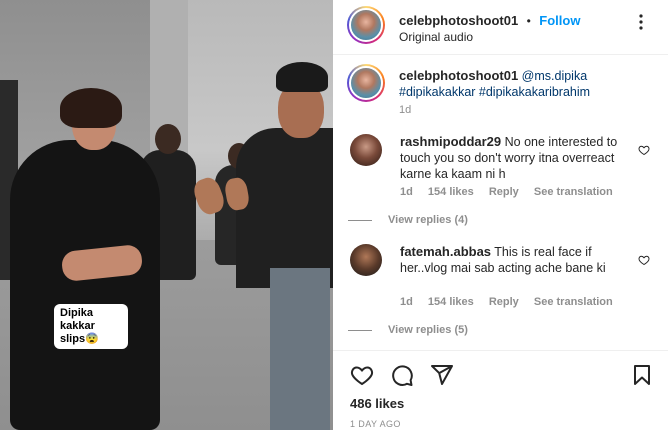  I want to click on author-avatar, so click(366, 25).